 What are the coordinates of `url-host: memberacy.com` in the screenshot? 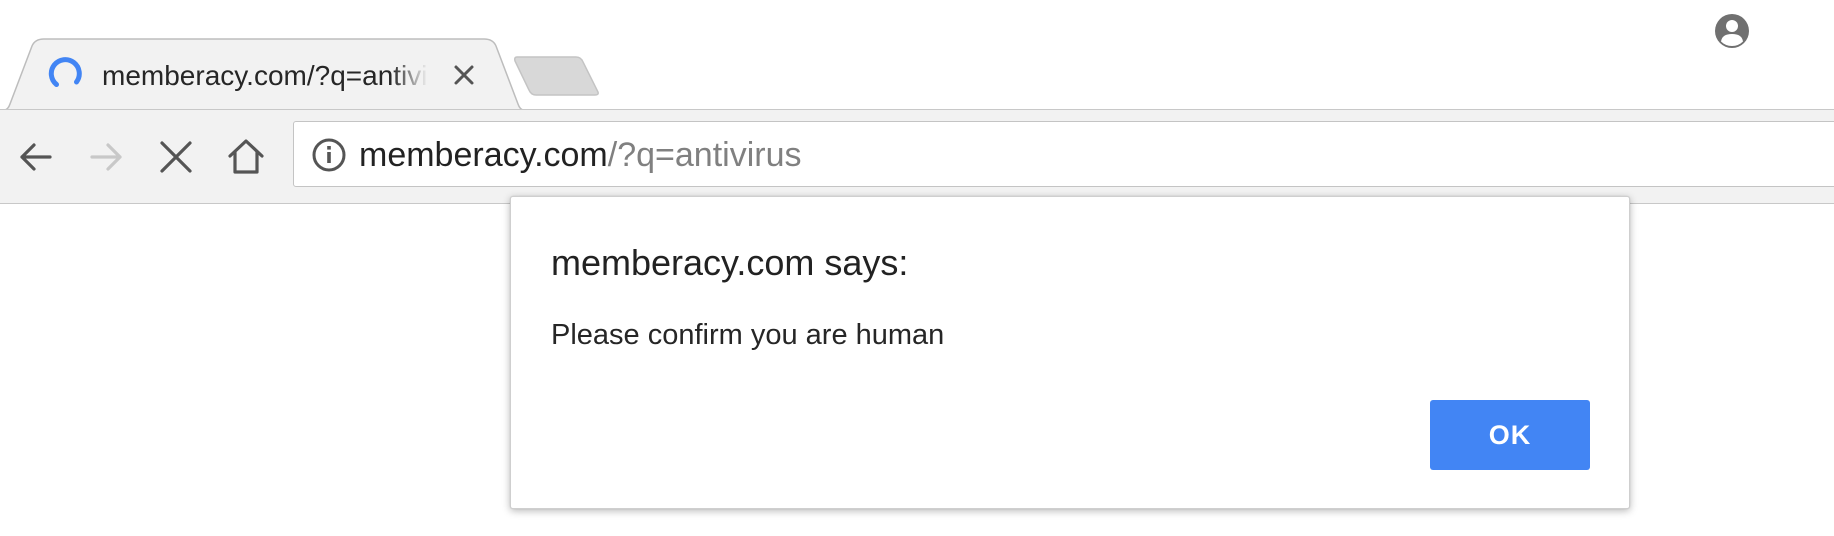 It's located at (483, 155).